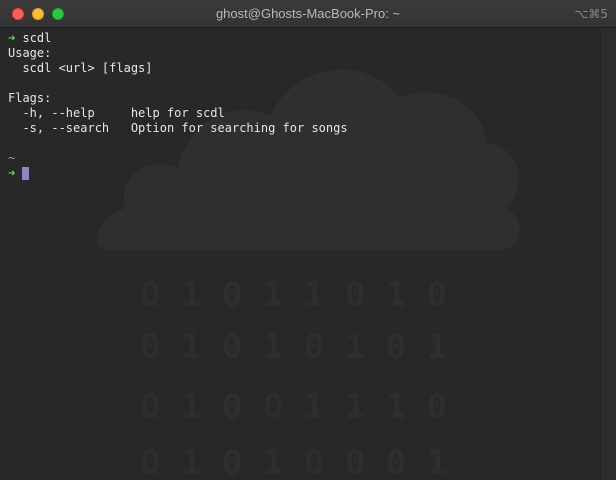 This screenshot has width=616, height=480. I want to click on flag-description: Option for searching for songs, so click(239, 128).